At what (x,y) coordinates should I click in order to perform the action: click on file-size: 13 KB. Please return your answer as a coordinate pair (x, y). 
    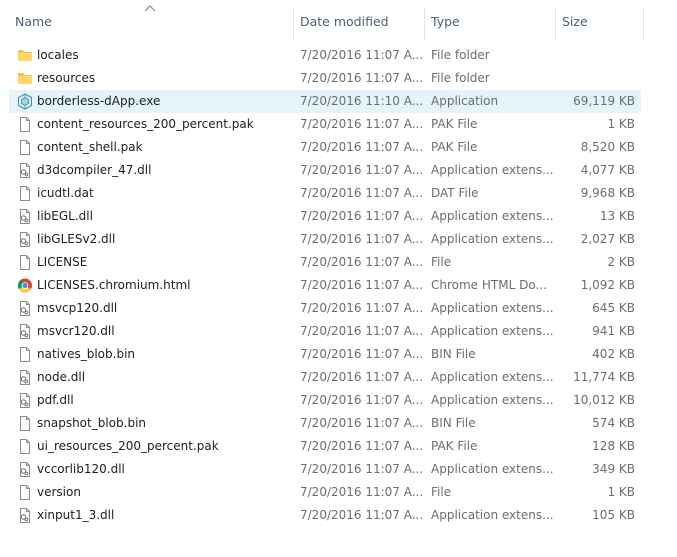
    Looking at the image, I should click on (617, 216).